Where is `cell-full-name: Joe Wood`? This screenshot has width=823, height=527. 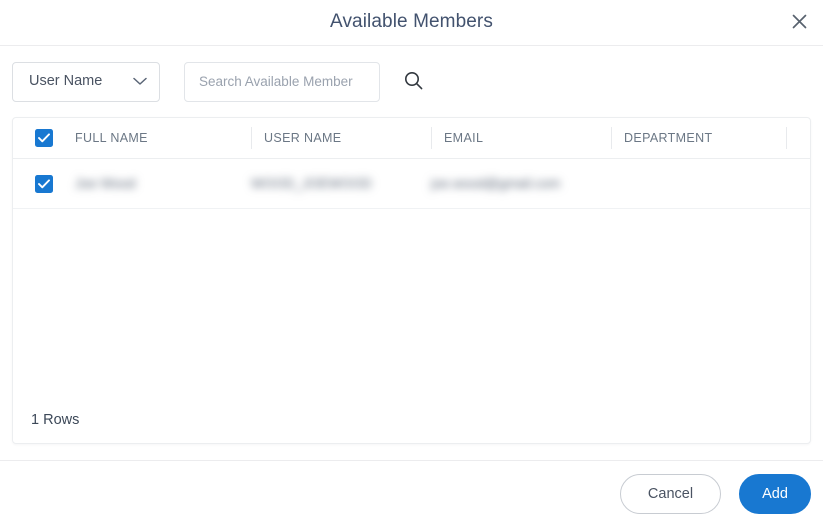 cell-full-name: Joe Wood is located at coordinates (105, 183).